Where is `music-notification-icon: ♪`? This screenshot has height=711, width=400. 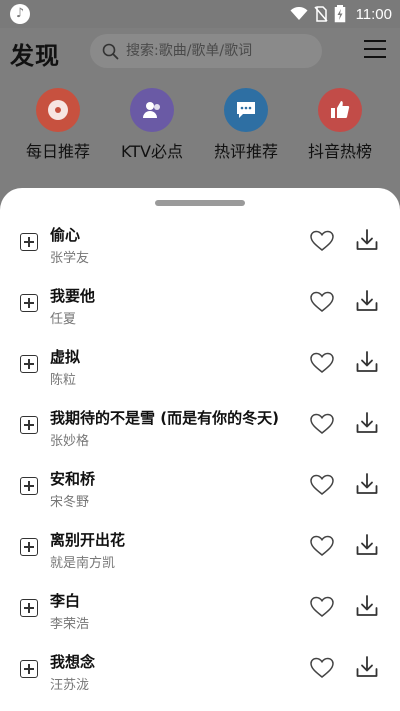 music-notification-icon: ♪ is located at coordinates (20, 14).